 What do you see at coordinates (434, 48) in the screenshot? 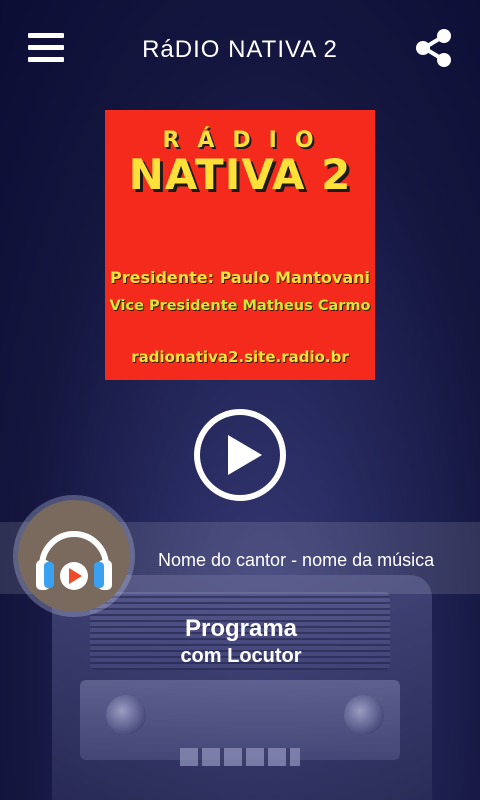
I see `share-icon` at bounding box center [434, 48].